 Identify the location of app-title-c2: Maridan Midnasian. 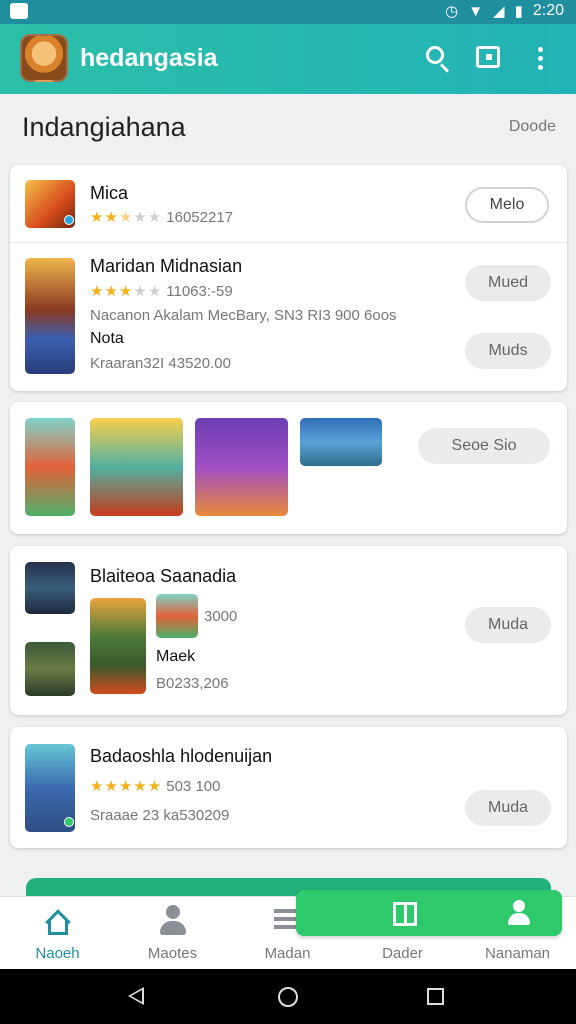
(166, 266).